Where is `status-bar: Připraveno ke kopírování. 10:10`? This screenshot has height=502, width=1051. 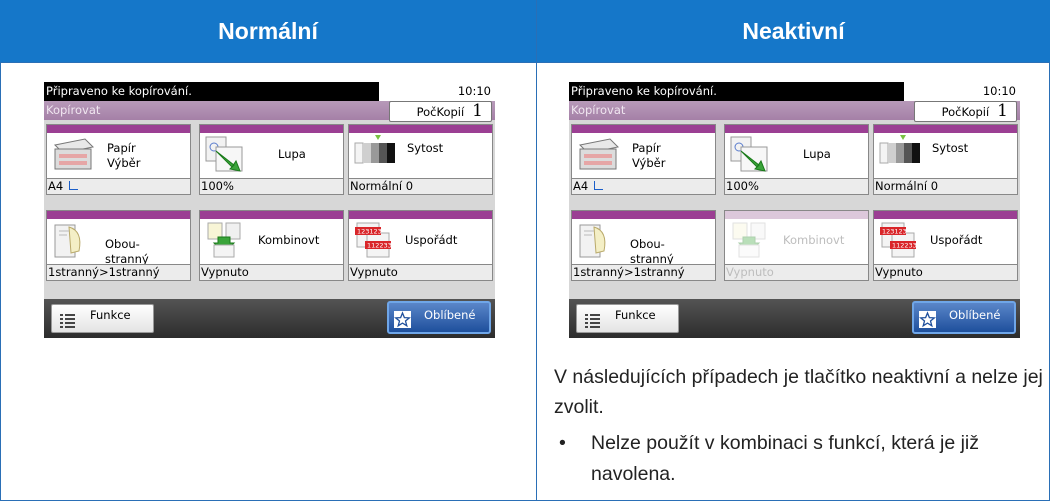
status-bar: Připraveno ke kopírování. 10:10 is located at coordinates (269, 91).